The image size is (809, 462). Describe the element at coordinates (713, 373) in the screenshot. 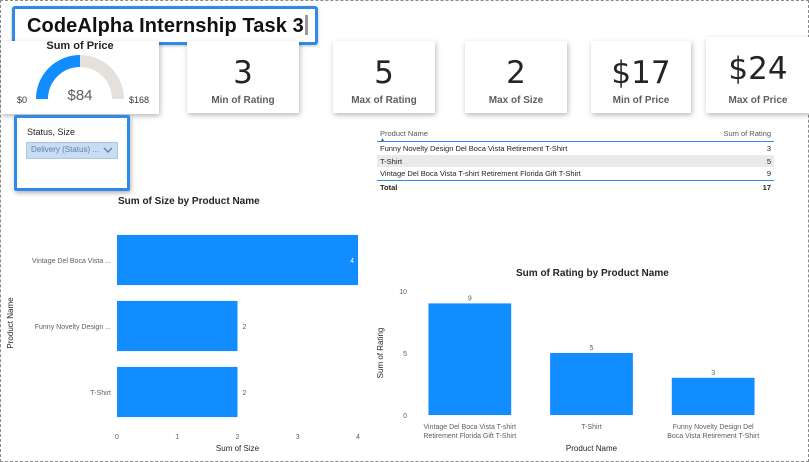

I see `data-label: 3` at that location.